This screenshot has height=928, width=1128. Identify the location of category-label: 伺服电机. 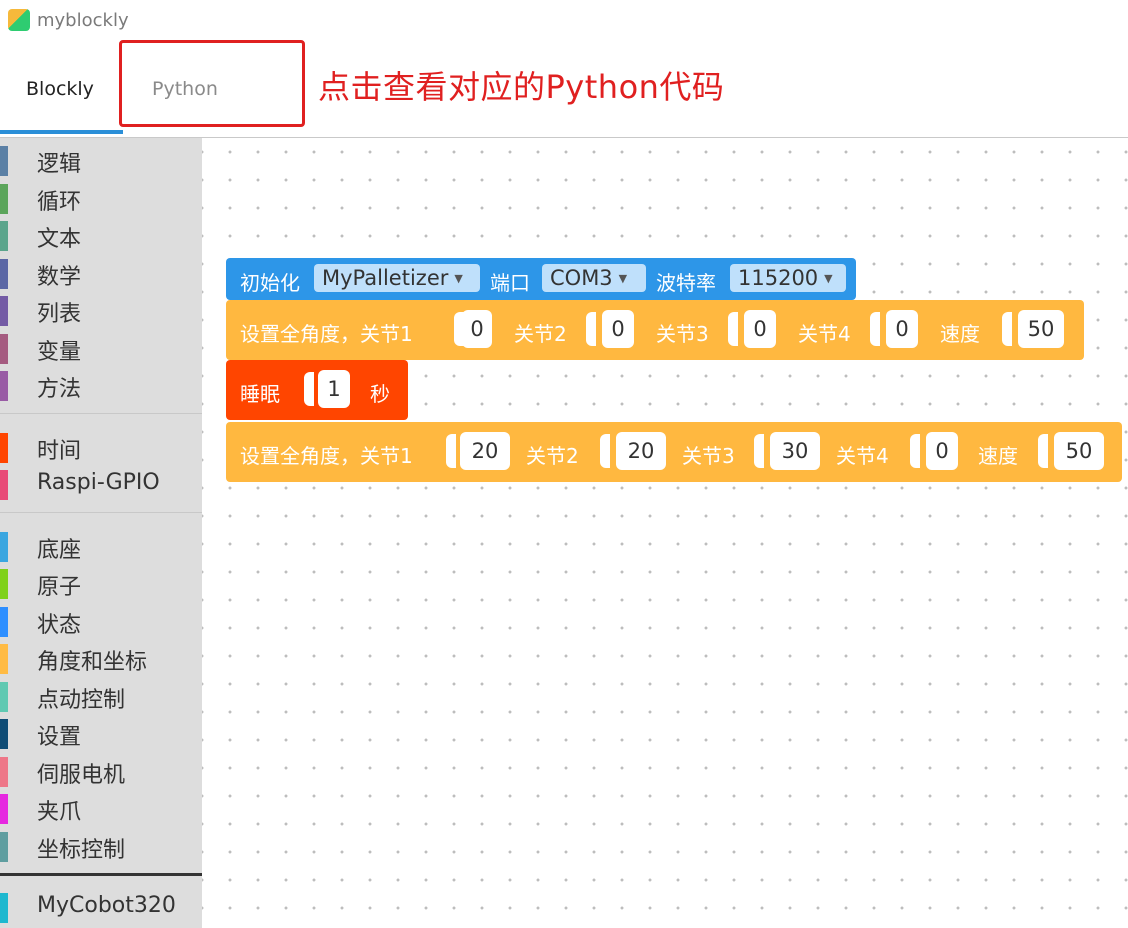
(81, 775).